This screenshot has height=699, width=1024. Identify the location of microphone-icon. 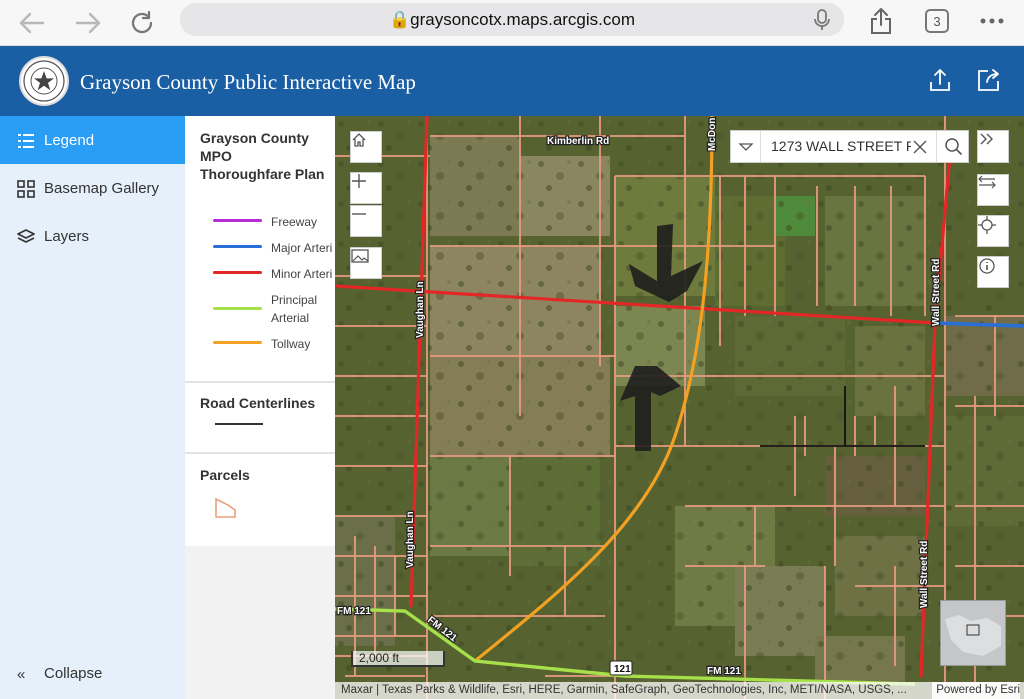
(822, 20).